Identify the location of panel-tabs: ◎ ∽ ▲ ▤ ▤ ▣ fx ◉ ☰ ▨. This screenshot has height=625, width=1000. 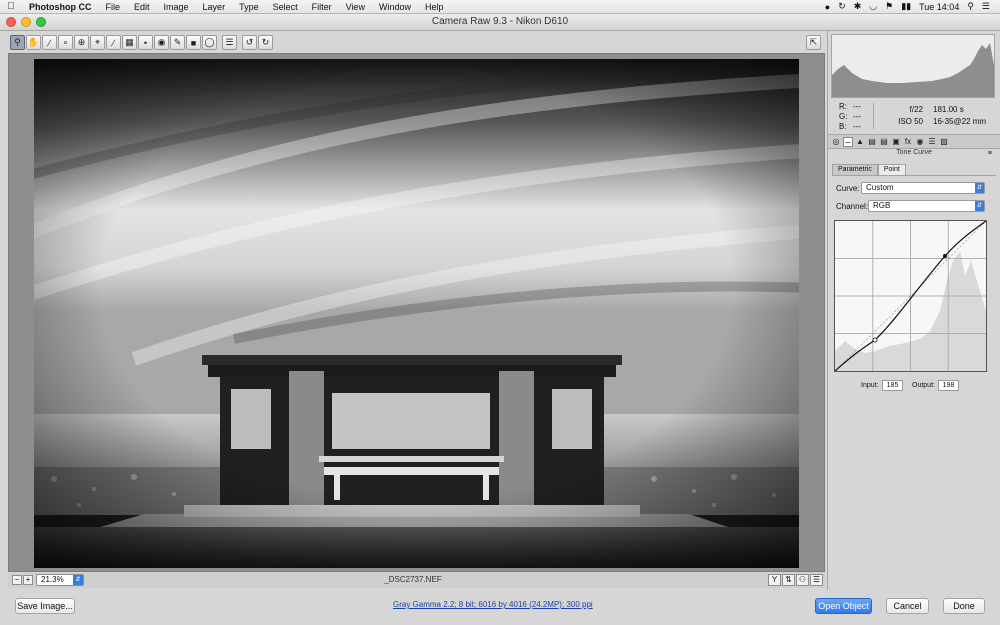
(914, 141).